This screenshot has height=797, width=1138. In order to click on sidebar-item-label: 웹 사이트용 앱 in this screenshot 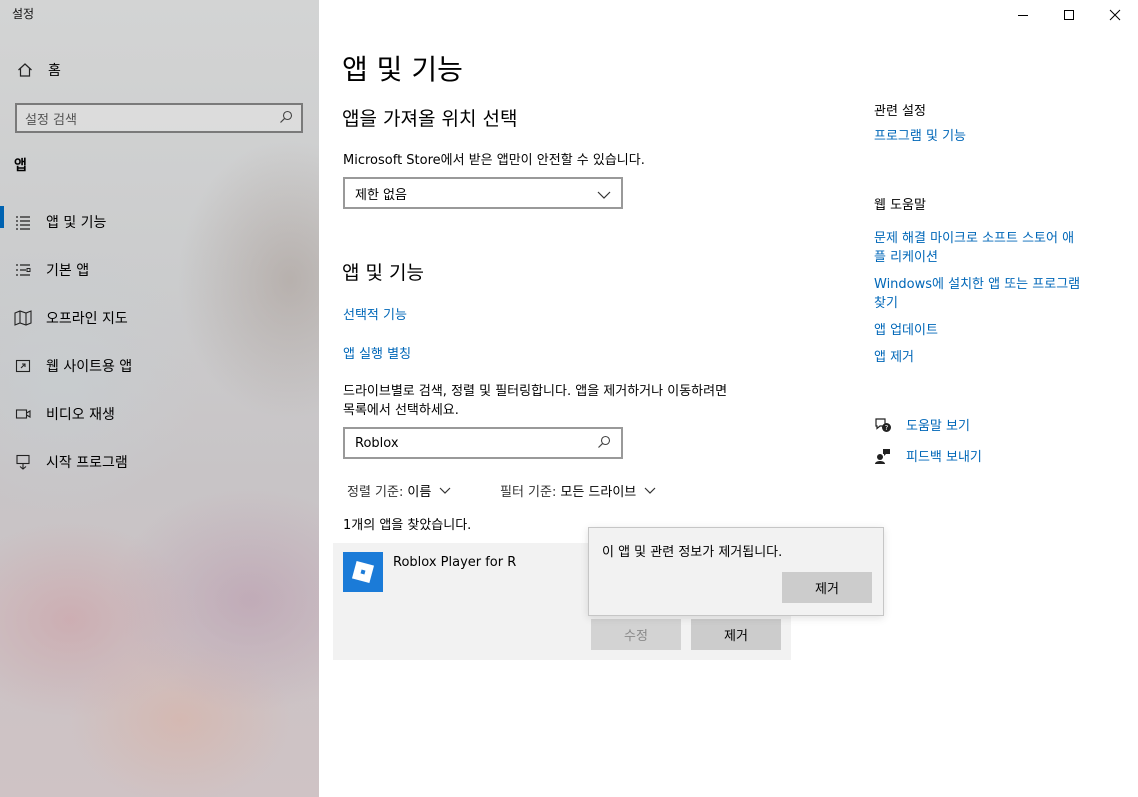, I will do `click(89, 367)`.